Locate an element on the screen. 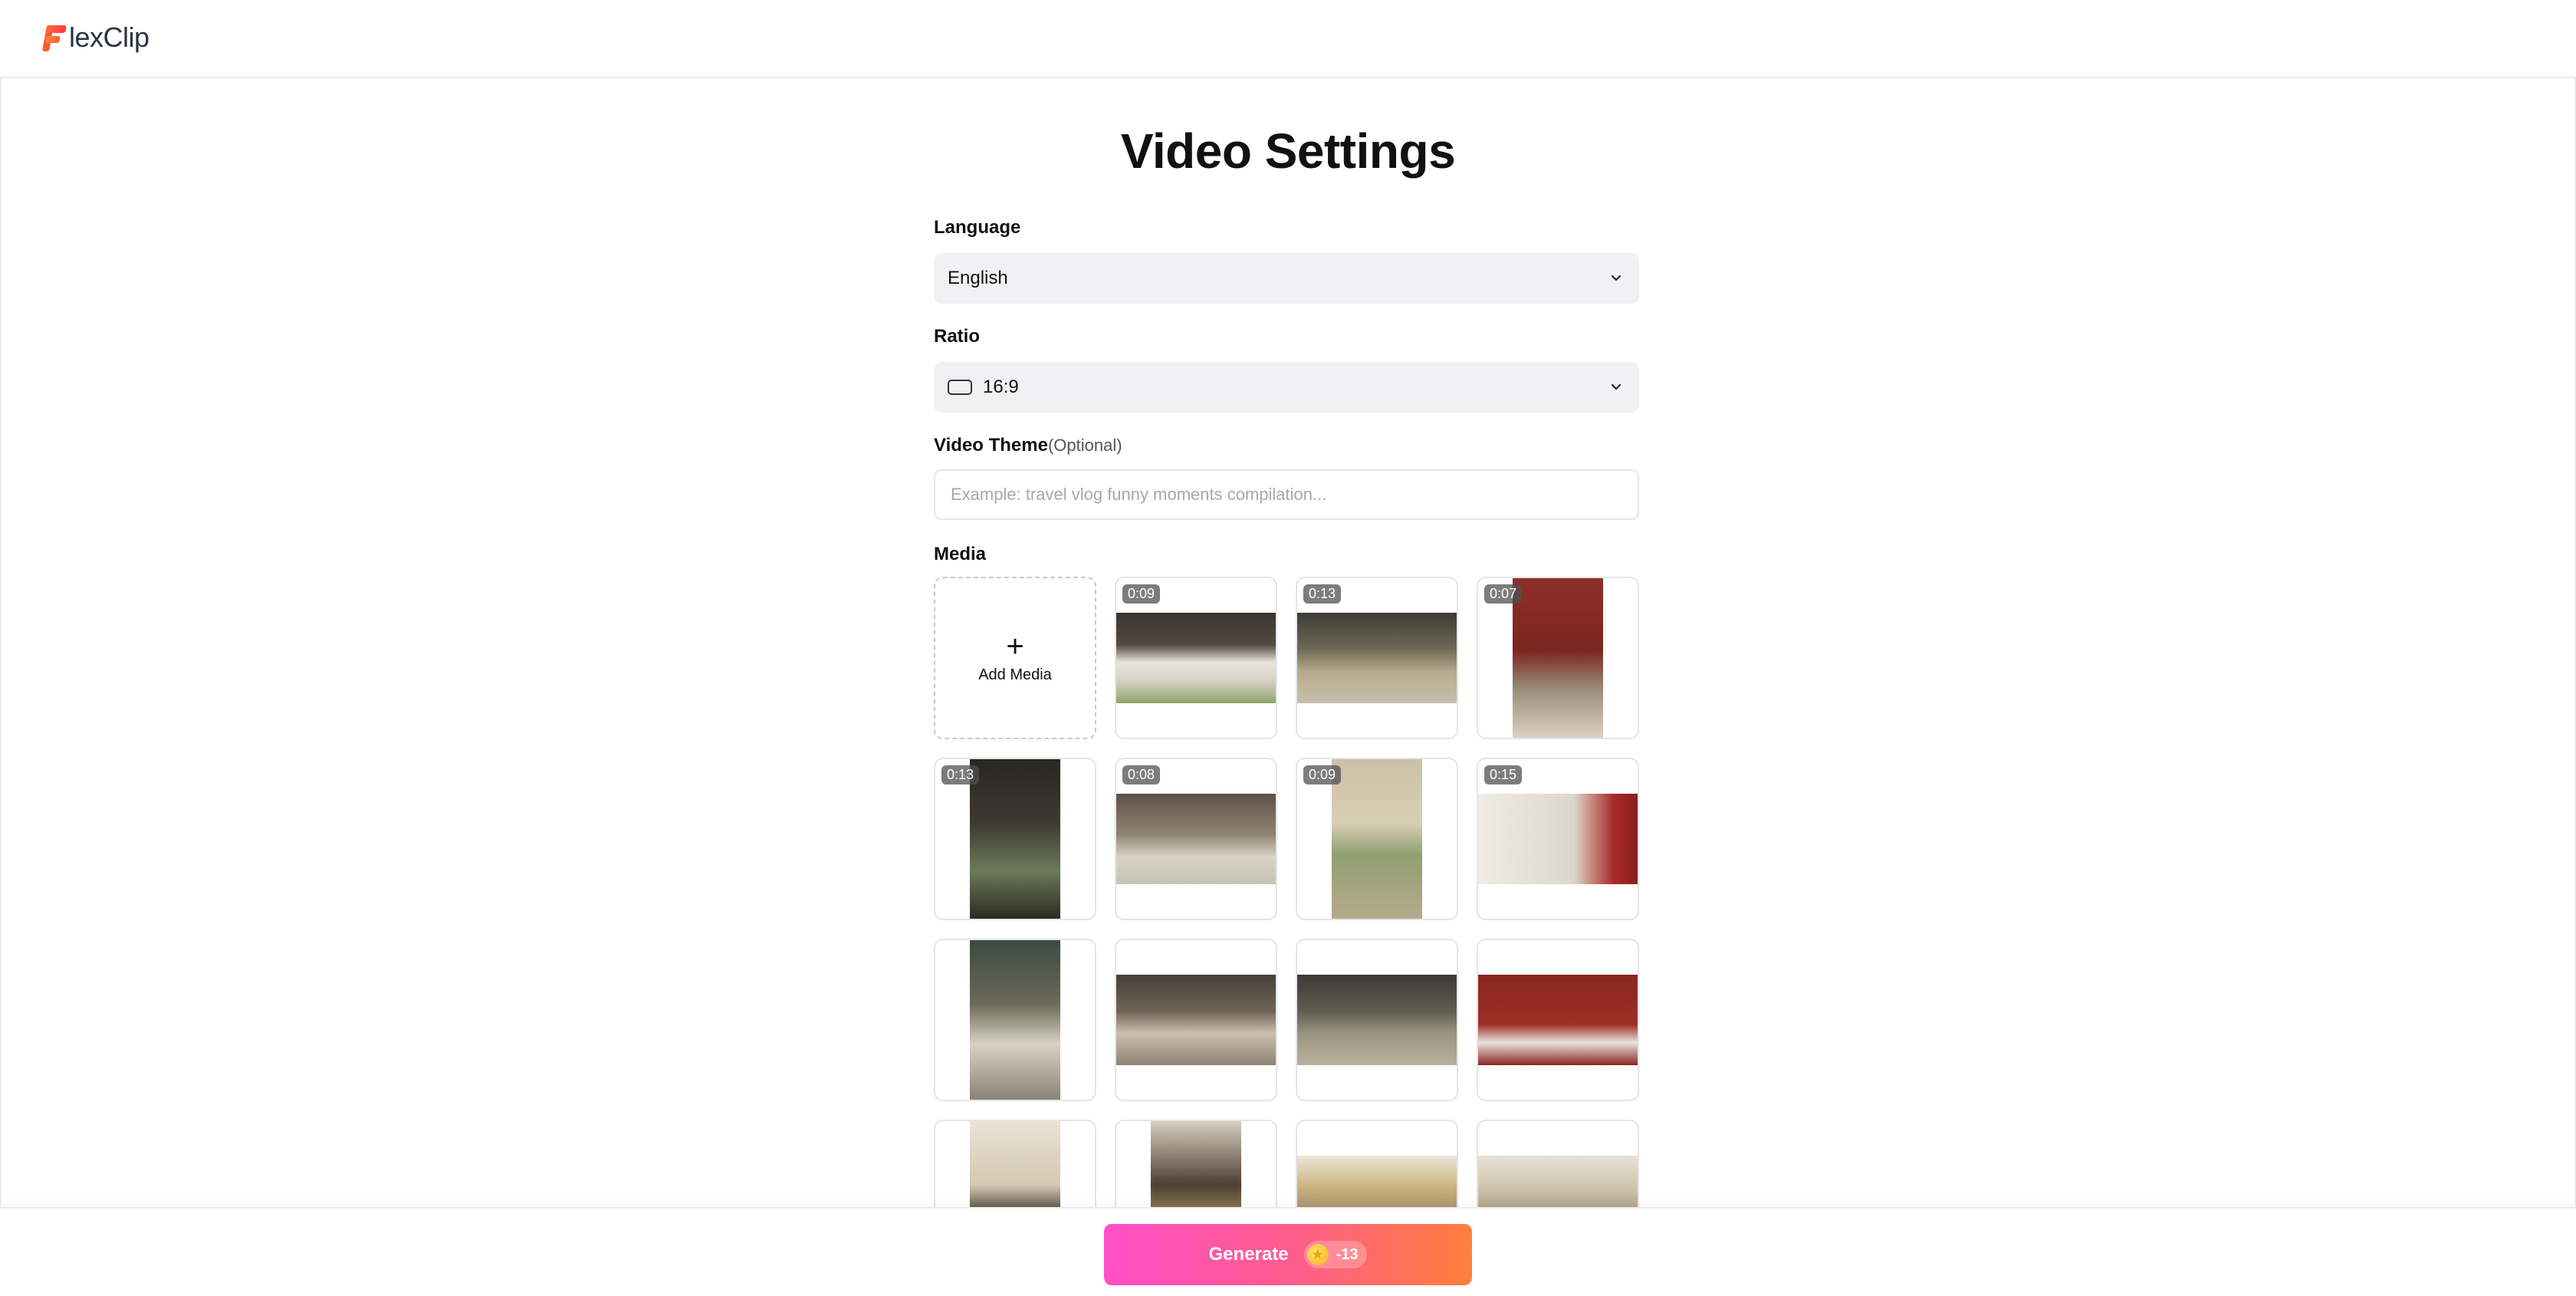 This screenshot has width=2576, height=1296. language-select: English is located at coordinates (1286, 278).